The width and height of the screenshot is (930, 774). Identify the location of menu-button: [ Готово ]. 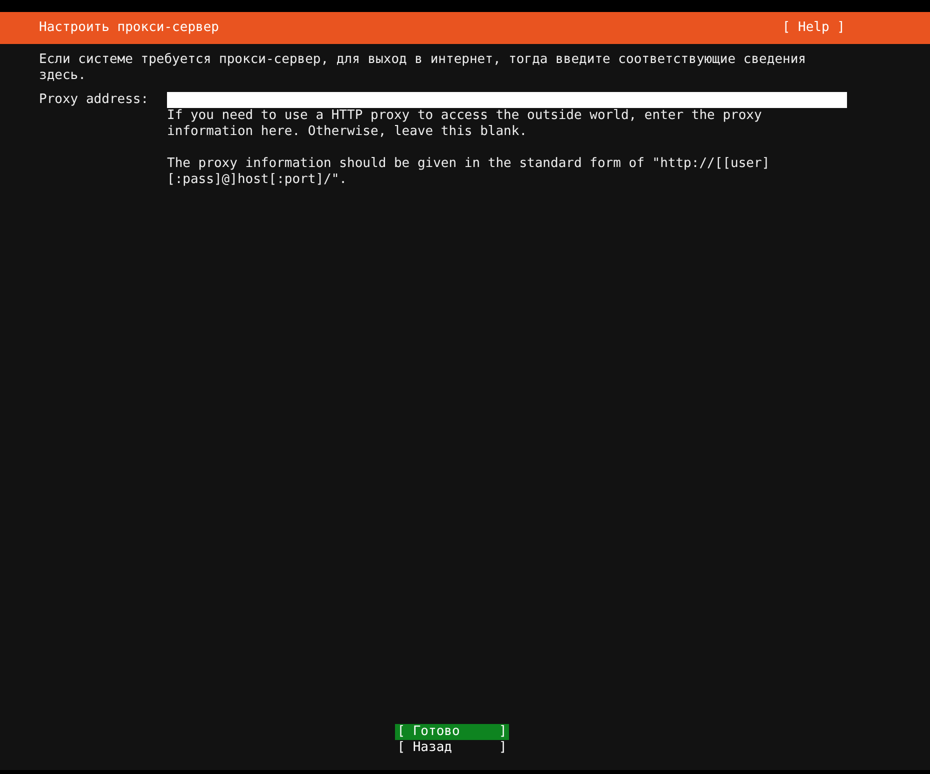
(452, 732).